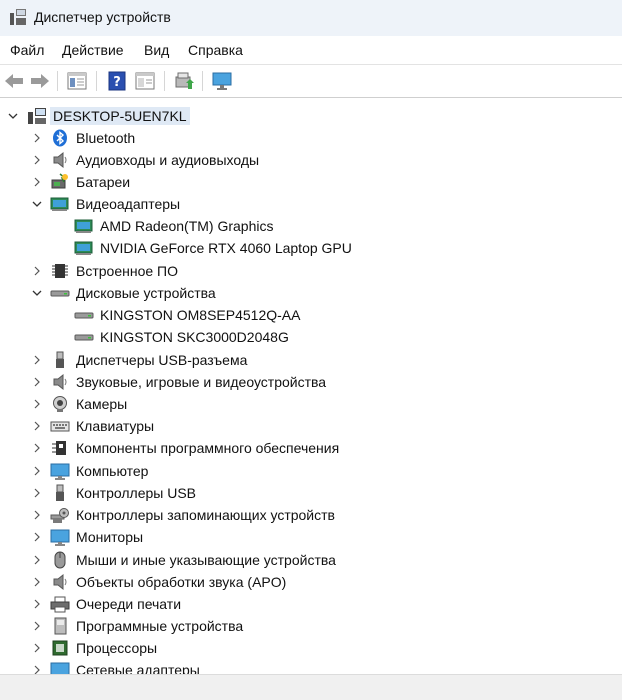  What do you see at coordinates (168, 160) in the screenshot?
I see `tree-item-label: Аудиовходы и аудиовыходы` at bounding box center [168, 160].